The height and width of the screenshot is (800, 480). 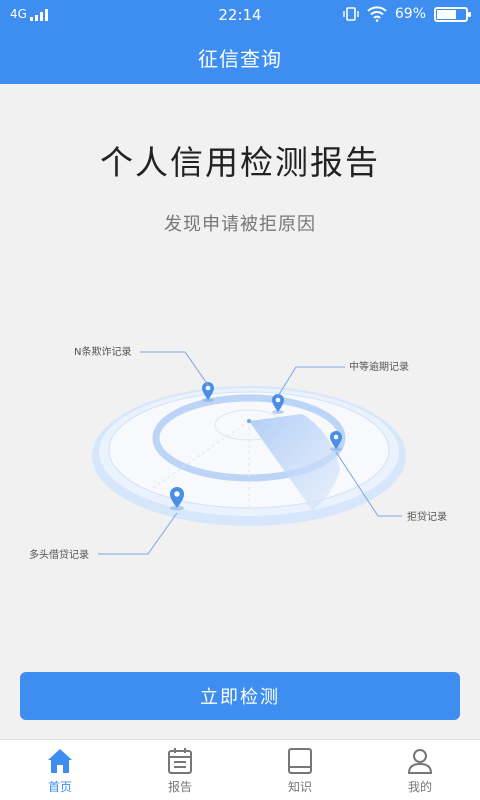 What do you see at coordinates (278, 404) in the screenshot?
I see `pin-overdue` at bounding box center [278, 404].